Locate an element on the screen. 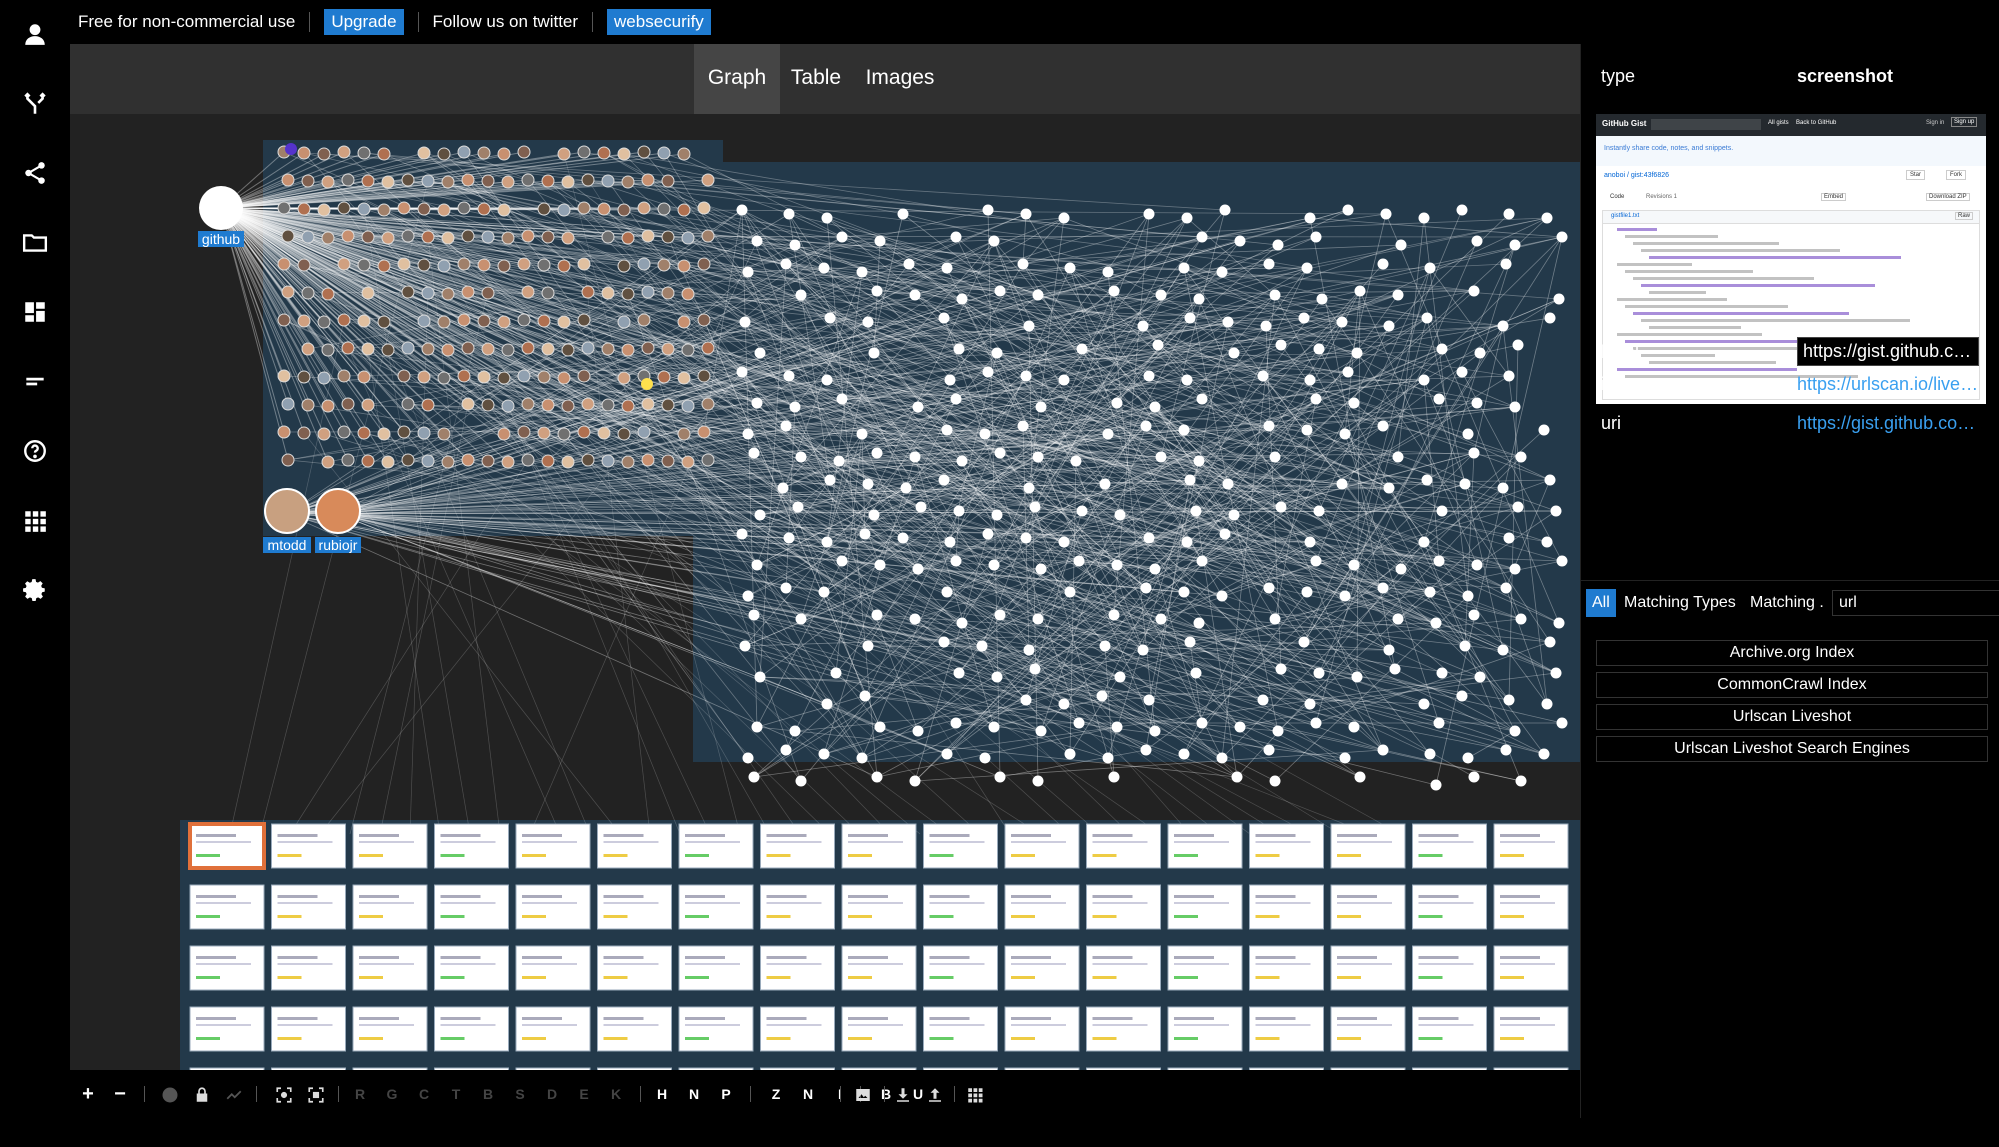 The image size is (1999, 1147). merge-icon is located at coordinates (35, 104).